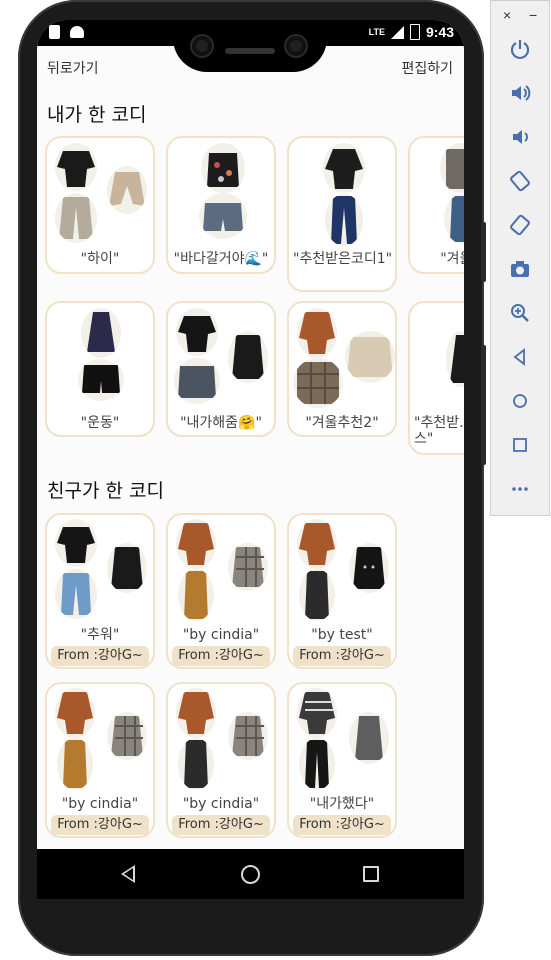 The height and width of the screenshot is (960, 551). What do you see at coordinates (100, 635) in the screenshot?
I see `codi-caption: "추워"` at bounding box center [100, 635].